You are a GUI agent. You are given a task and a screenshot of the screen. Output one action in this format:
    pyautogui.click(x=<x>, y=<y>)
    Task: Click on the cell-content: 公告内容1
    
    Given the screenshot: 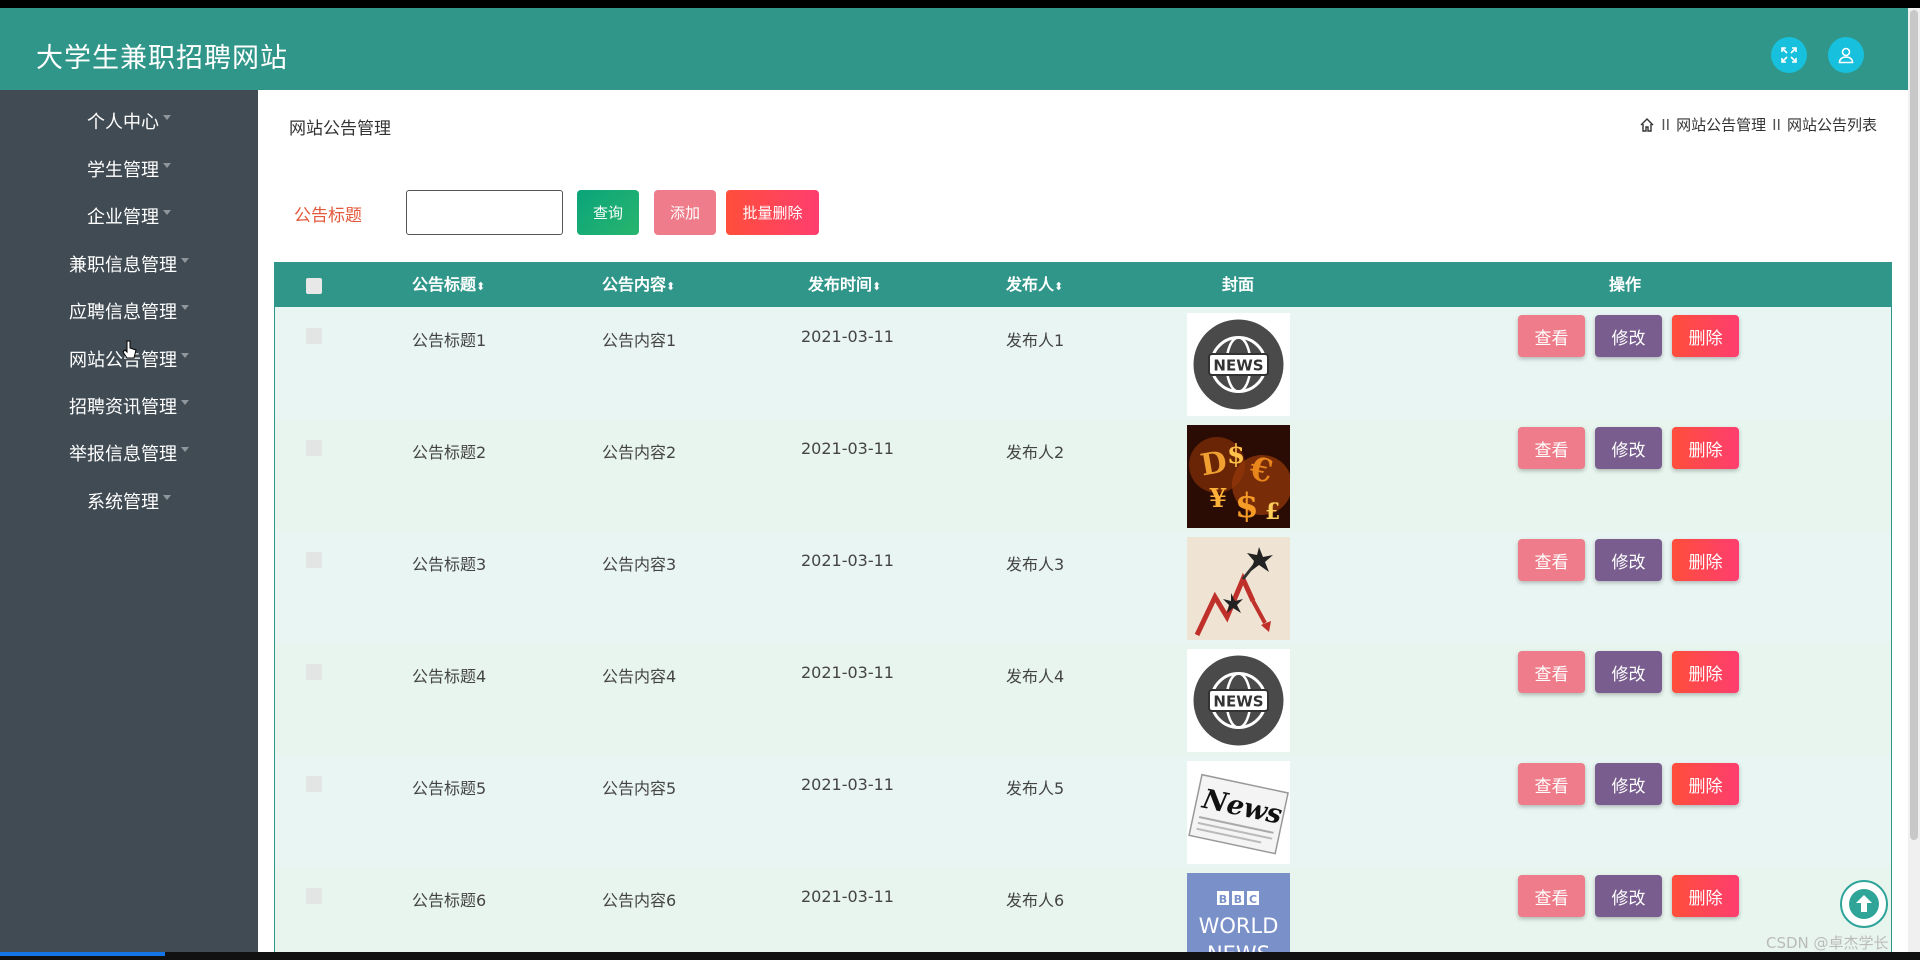 What is the action you would take?
    pyautogui.click(x=639, y=340)
    